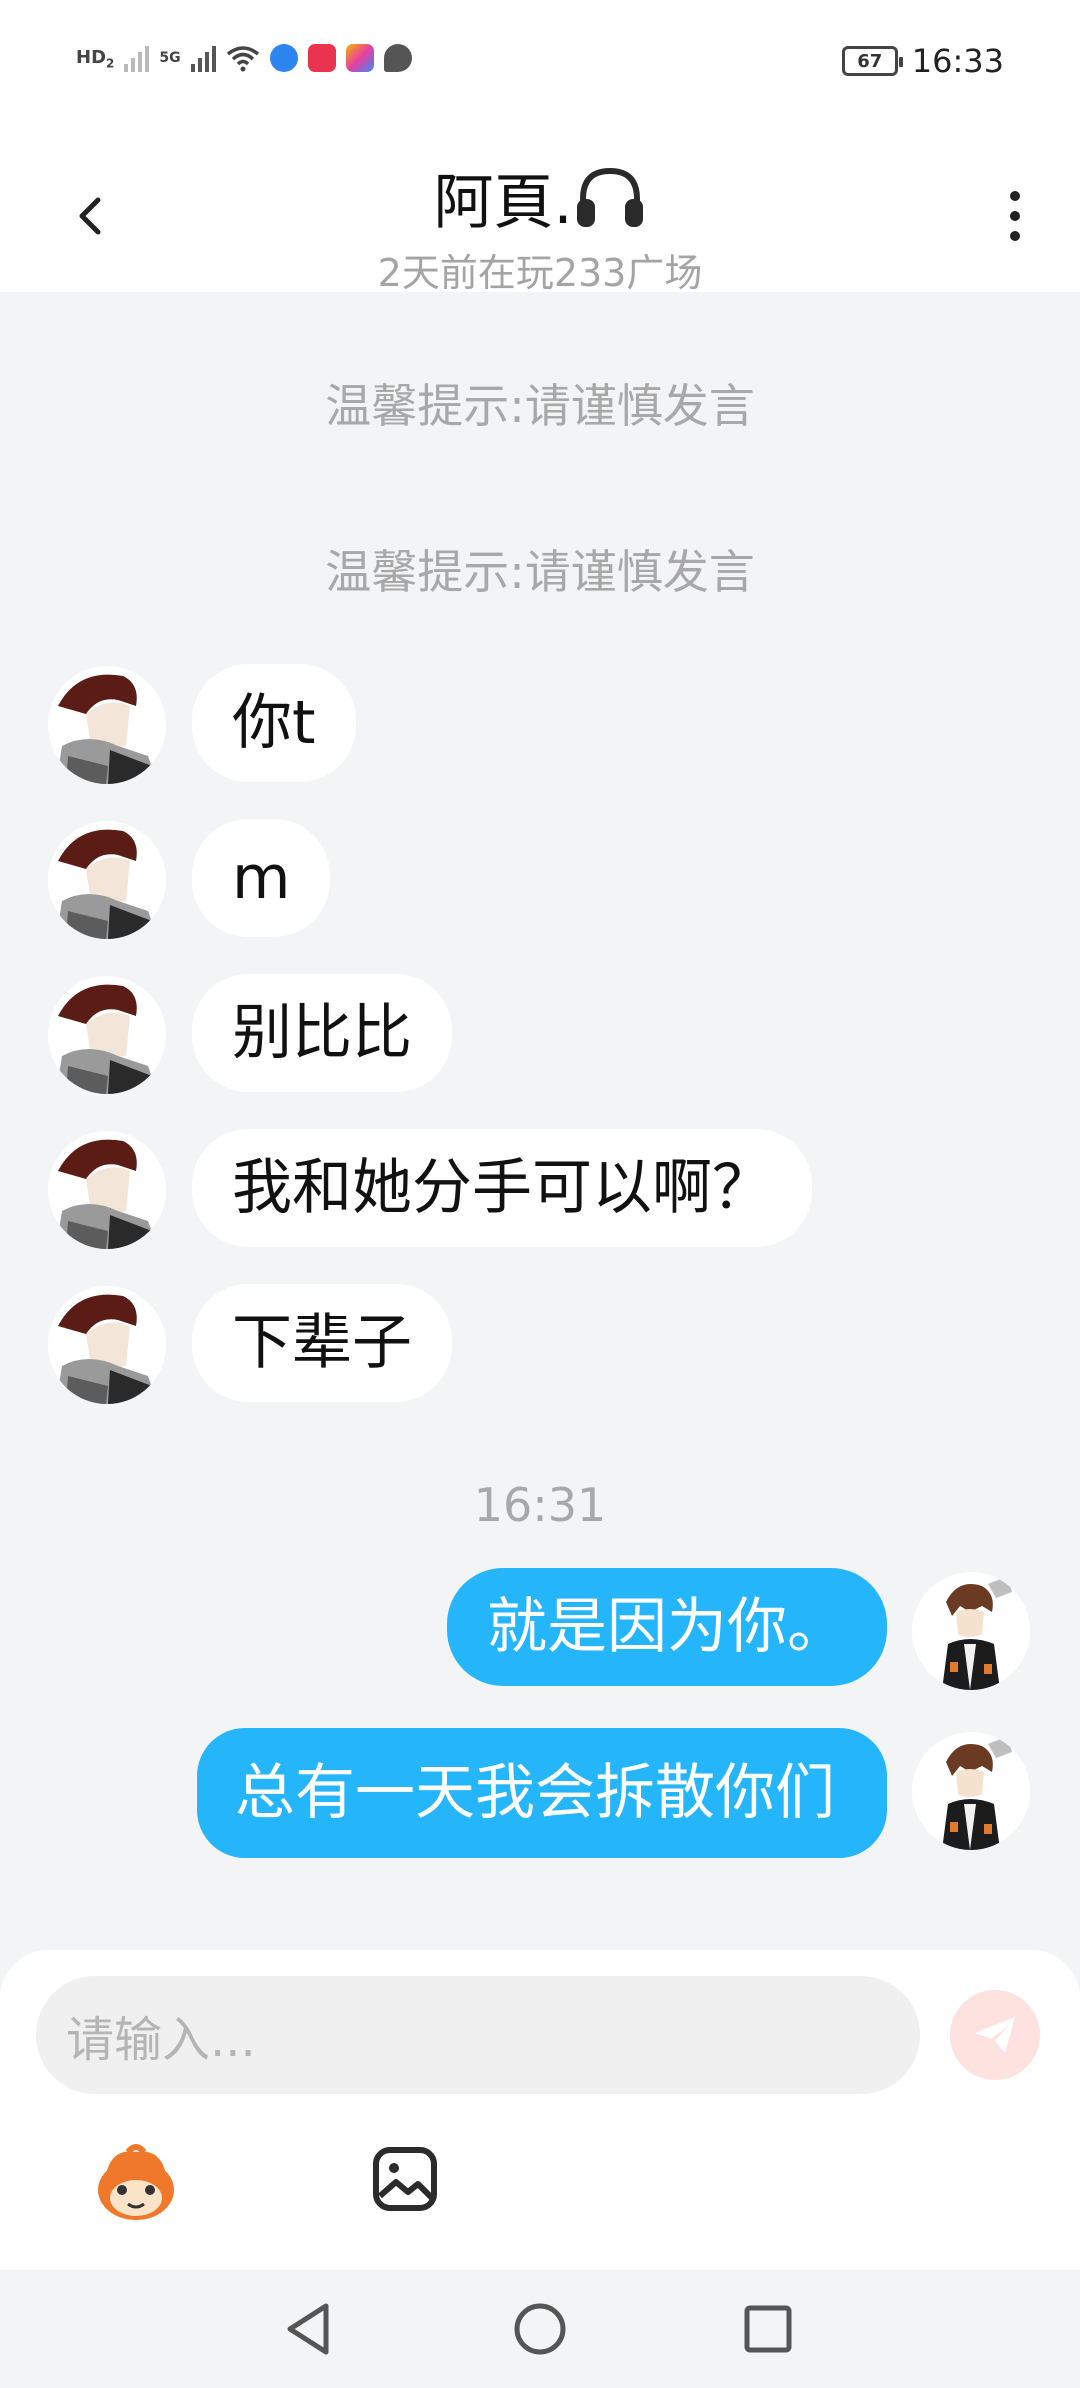 The height and width of the screenshot is (2388, 1080). I want to click on wifi-icon, so click(242, 59).